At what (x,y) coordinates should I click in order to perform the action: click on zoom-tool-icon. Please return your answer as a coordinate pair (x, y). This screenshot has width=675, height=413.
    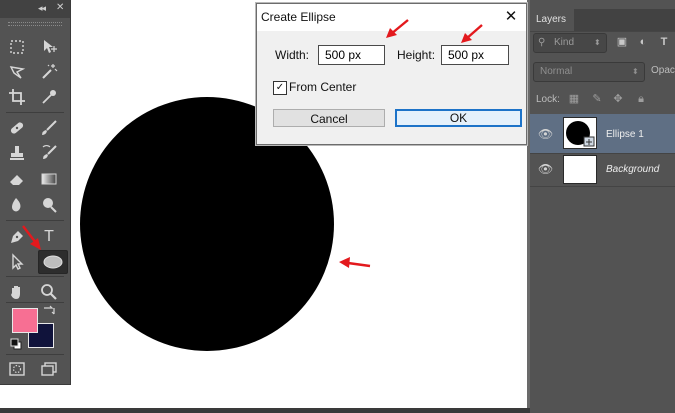
    Looking at the image, I should click on (49, 292).